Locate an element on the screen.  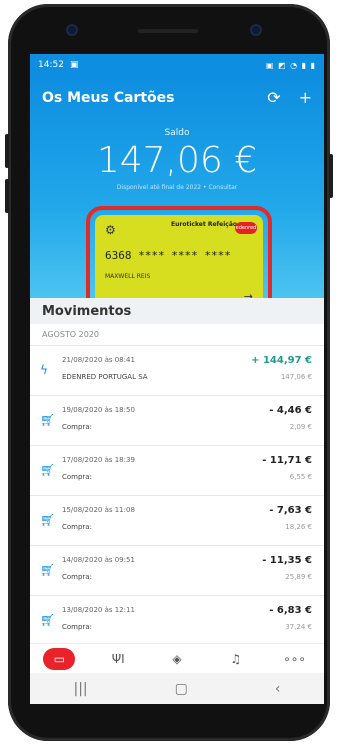
item-balance: 2,09 € is located at coordinates (300, 427).